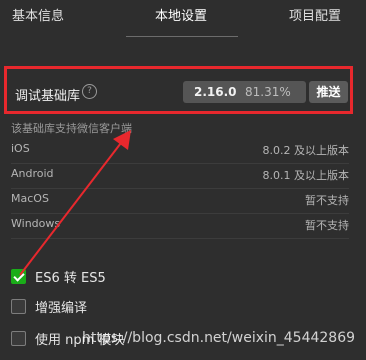 This screenshot has height=360, width=366. Describe the element at coordinates (219, 338) in the screenshot. I see `watermark: https://blog.csdn.net/weixin_45442869` at that location.